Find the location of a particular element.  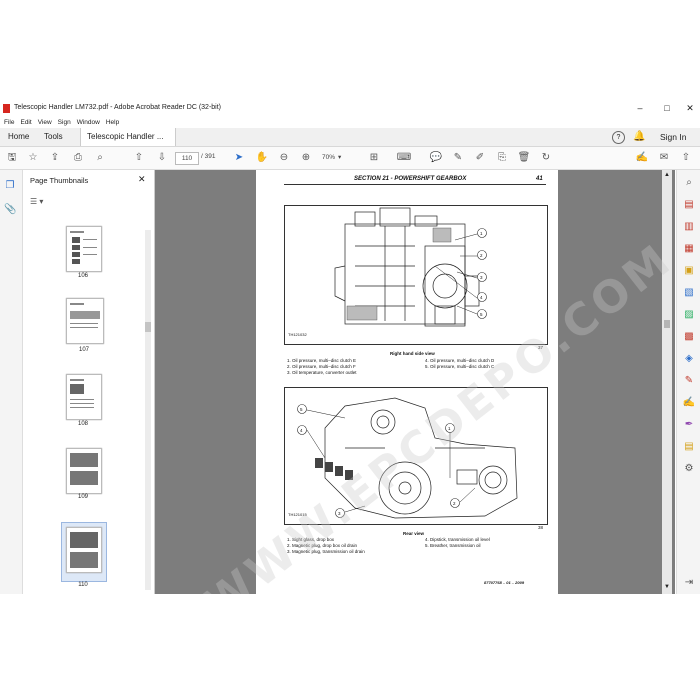

figure-caption: Rear view is located at coordinates (414, 533).